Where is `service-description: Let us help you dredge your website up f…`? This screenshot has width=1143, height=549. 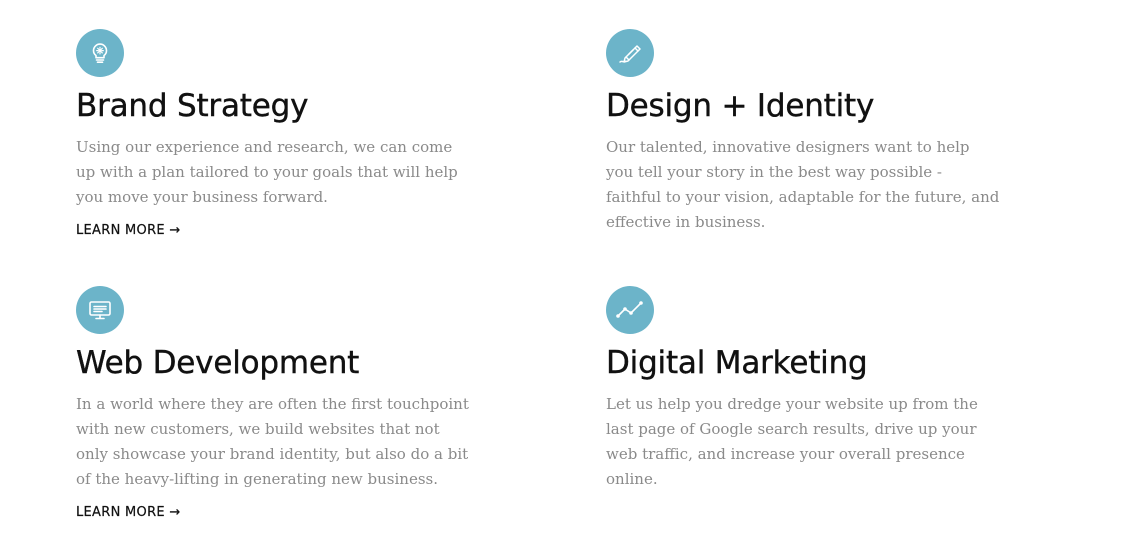
service-description: Let us help you dredge your website up f… is located at coordinates (792, 441).